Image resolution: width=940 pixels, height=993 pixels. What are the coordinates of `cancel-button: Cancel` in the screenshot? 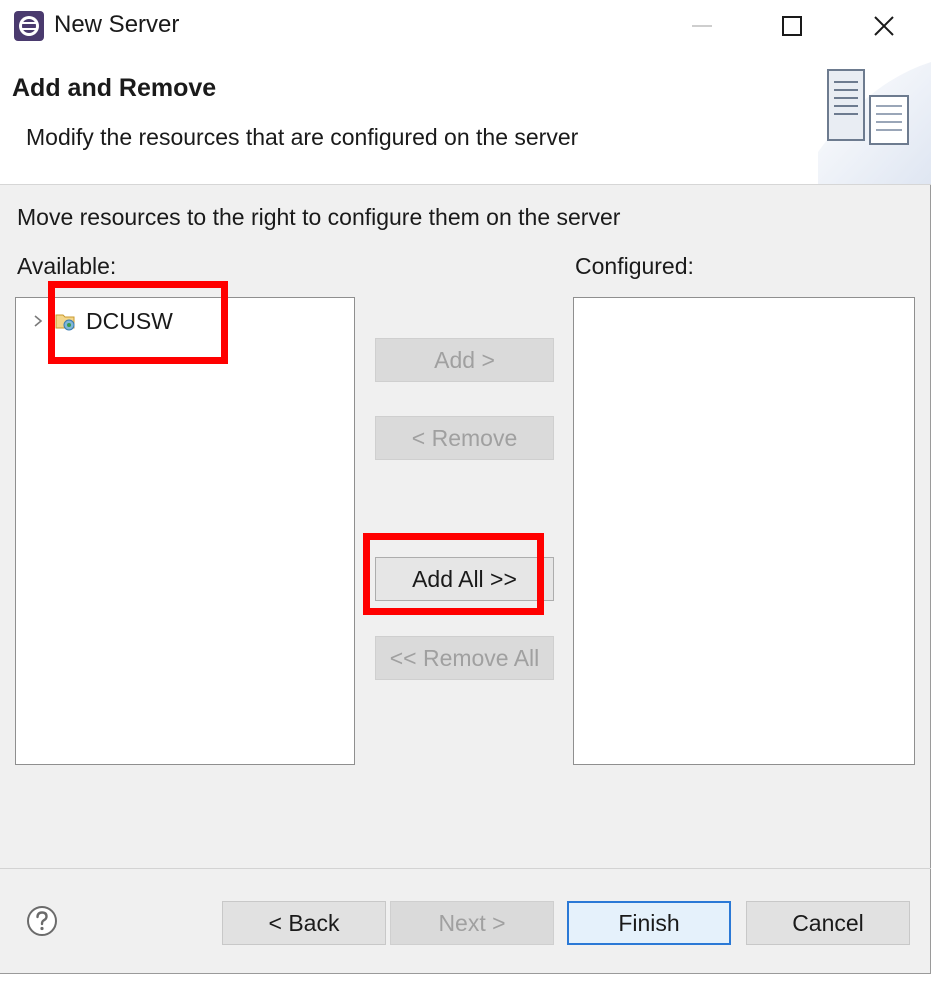 It's located at (828, 923).